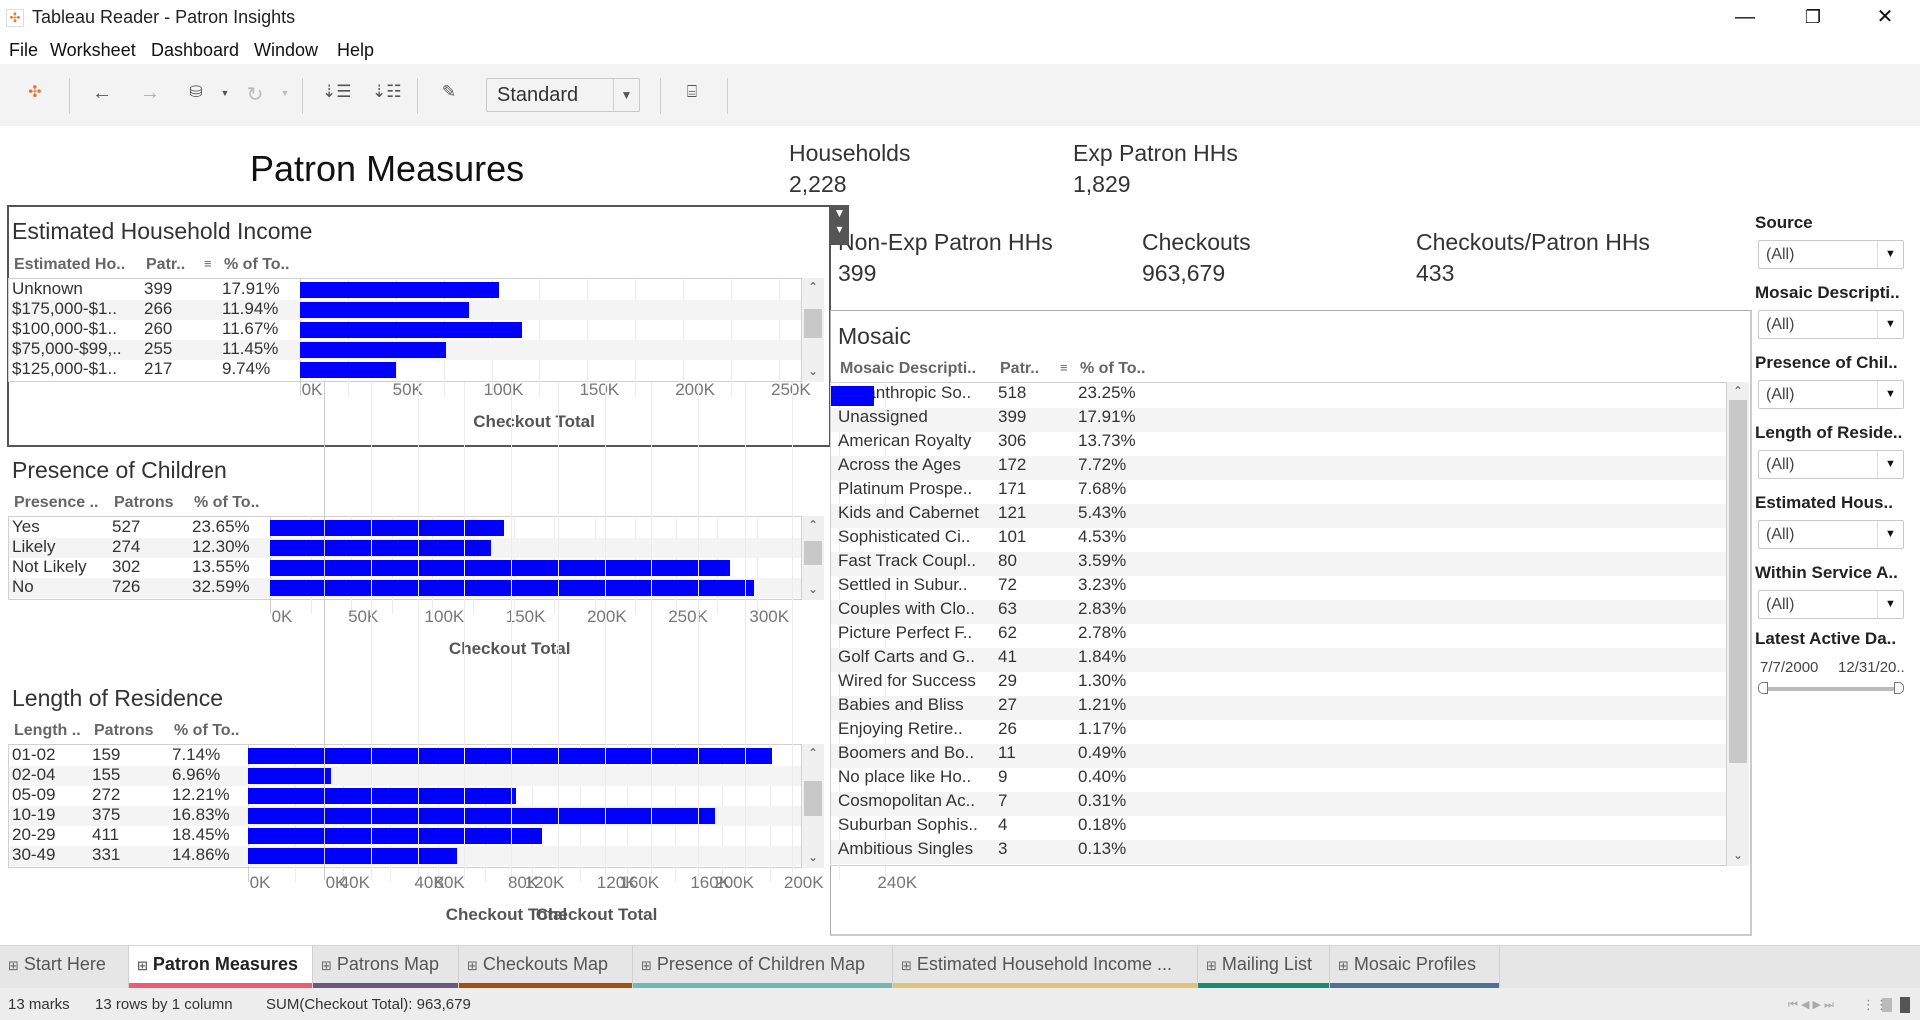 This screenshot has width=1920, height=1020. I want to click on menu-worksheet: Worksheet, so click(93, 50).